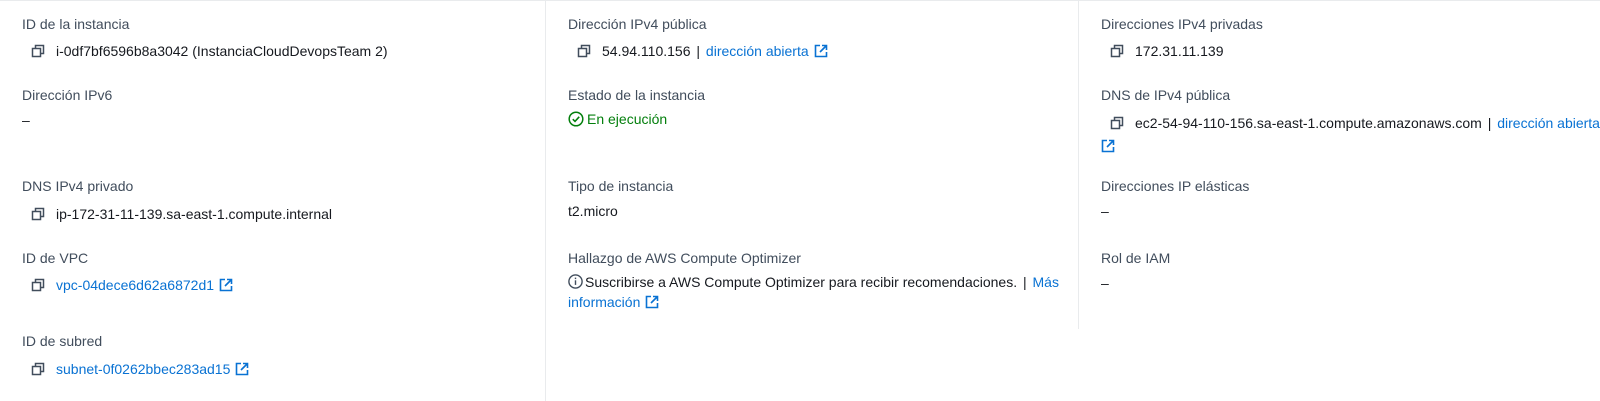 The height and width of the screenshot is (401, 1600). What do you see at coordinates (1046, 282) in the screenshot?
I see `more-info-link: Más` at bounding box center [1046, 282].